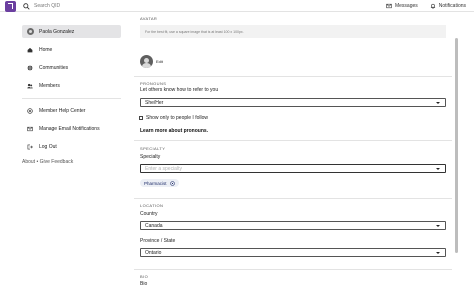 The image size is (474, 287). Describe the element at coordinates (57, 31) in the screenshot. I see `profile-name: Paola Gonzalez` at that location.